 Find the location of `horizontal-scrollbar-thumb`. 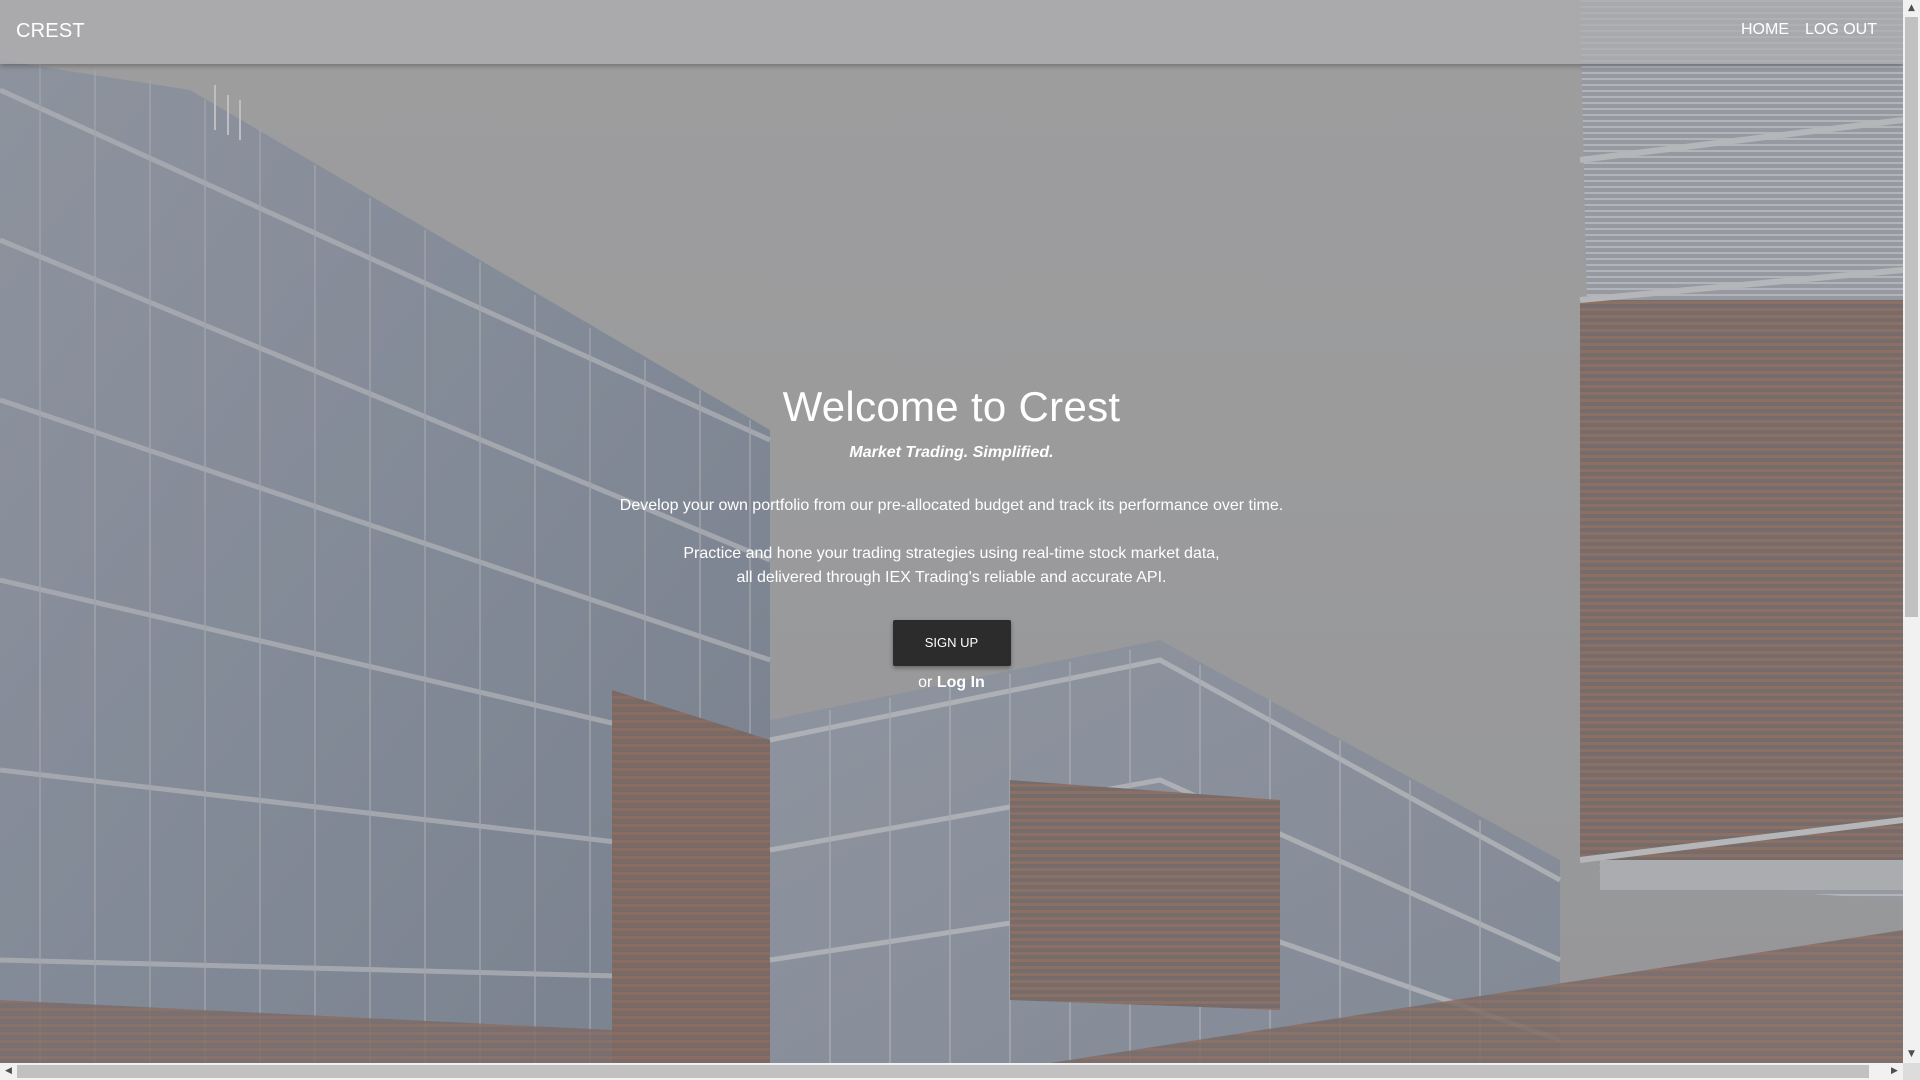

horizontal-scrollbar-thumb is located at coordinates (943, 1071).